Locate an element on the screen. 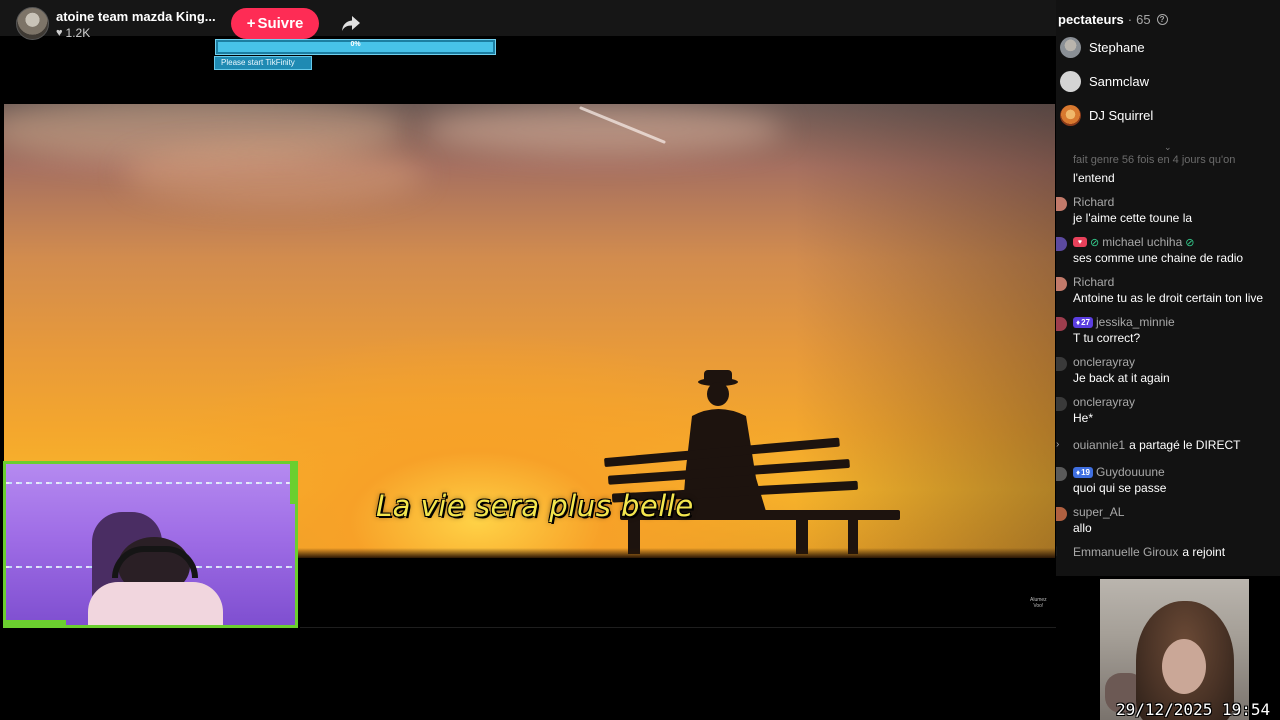 The width and height of the screenshot is (1280, 720). progress-text: 0% is located at coordinates (355, 44).